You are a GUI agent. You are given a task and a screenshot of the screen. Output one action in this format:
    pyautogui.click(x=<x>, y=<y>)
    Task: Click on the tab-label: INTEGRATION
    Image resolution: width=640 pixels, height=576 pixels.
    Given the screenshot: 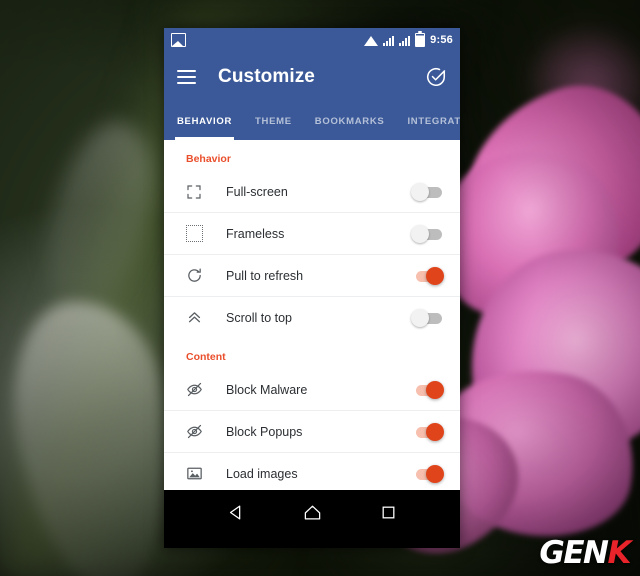 What is the action you would take?
    pyautogui.click(x=433, y=121)
    